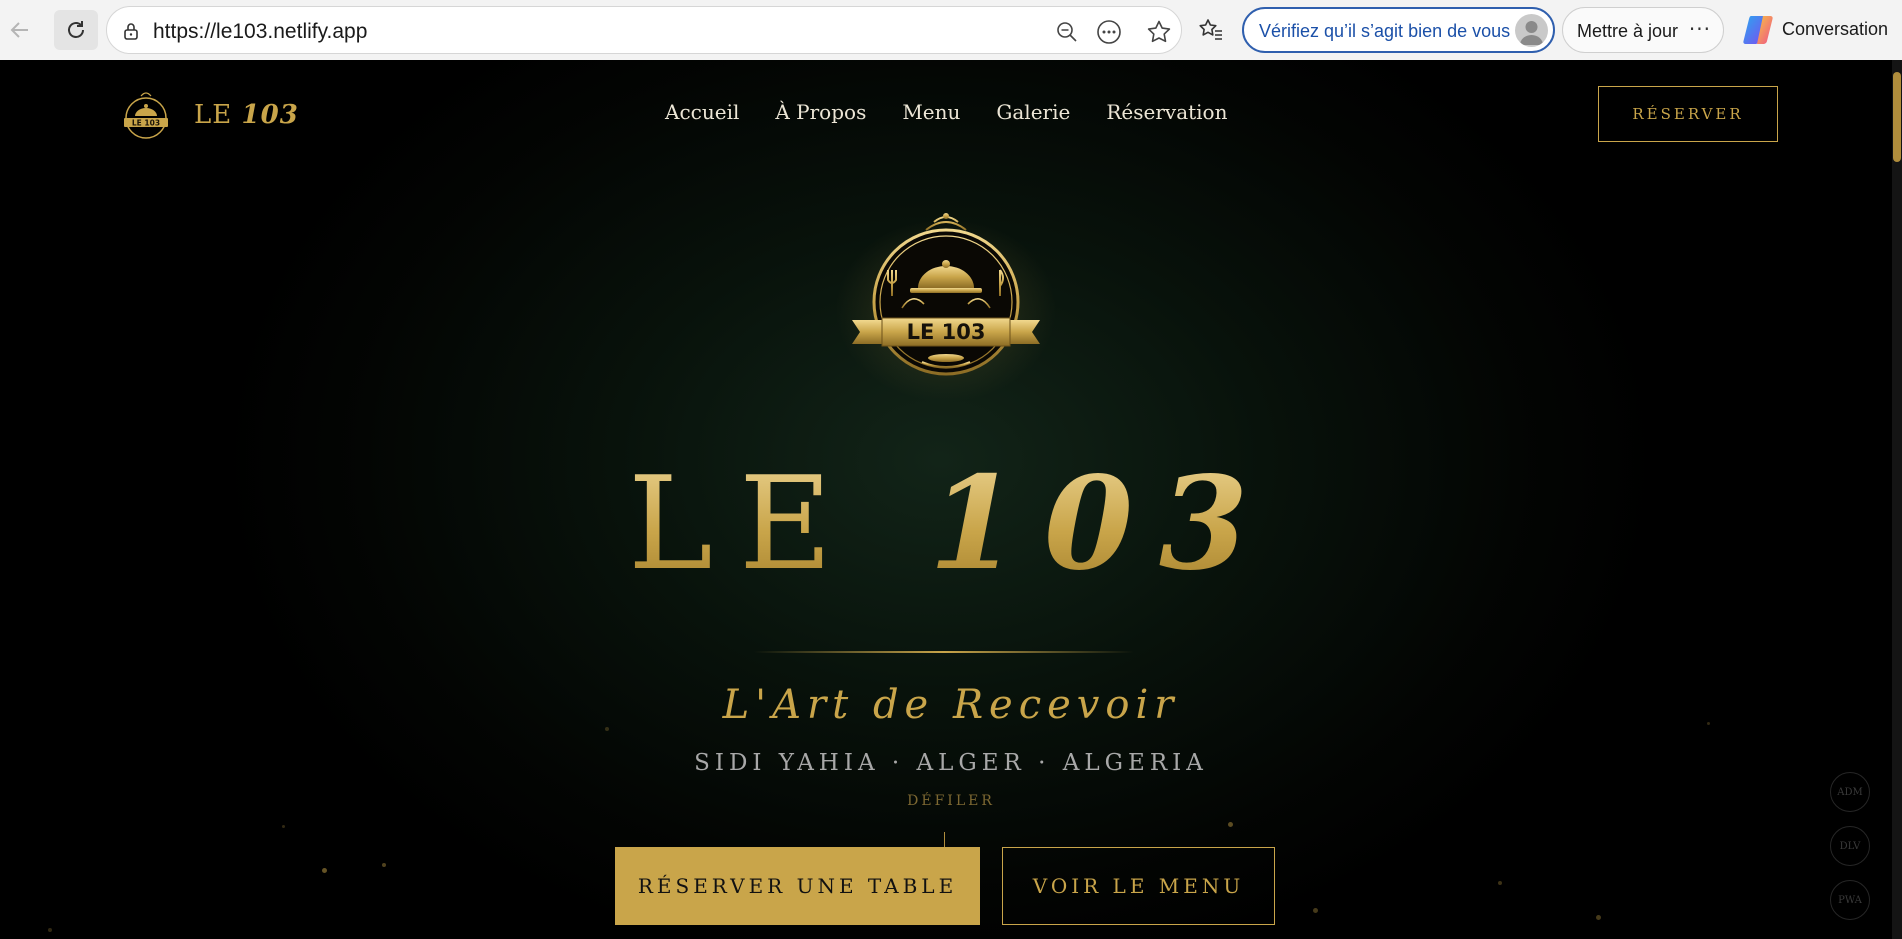 This screenshot has width=1902, height=939. Describe the element at coordinates (146, 115) in the screenshot. I see `restaurant-emblem-icon: LE 103` at that location.